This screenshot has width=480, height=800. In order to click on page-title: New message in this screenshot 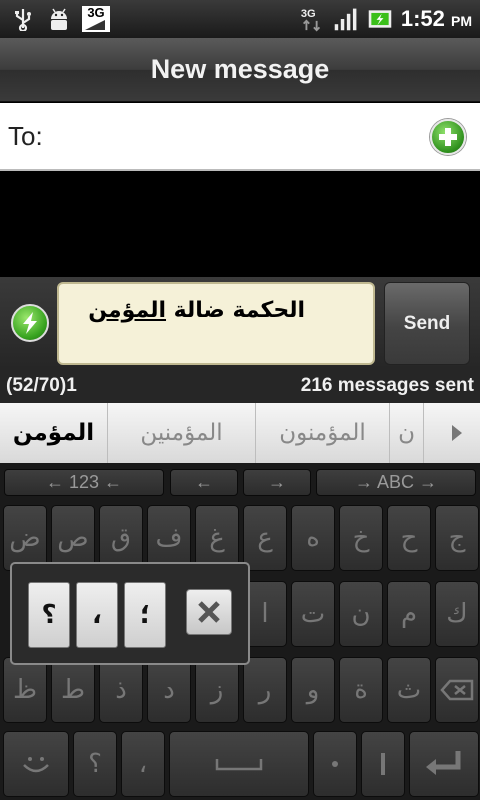, I will do `click(240, 70)`.